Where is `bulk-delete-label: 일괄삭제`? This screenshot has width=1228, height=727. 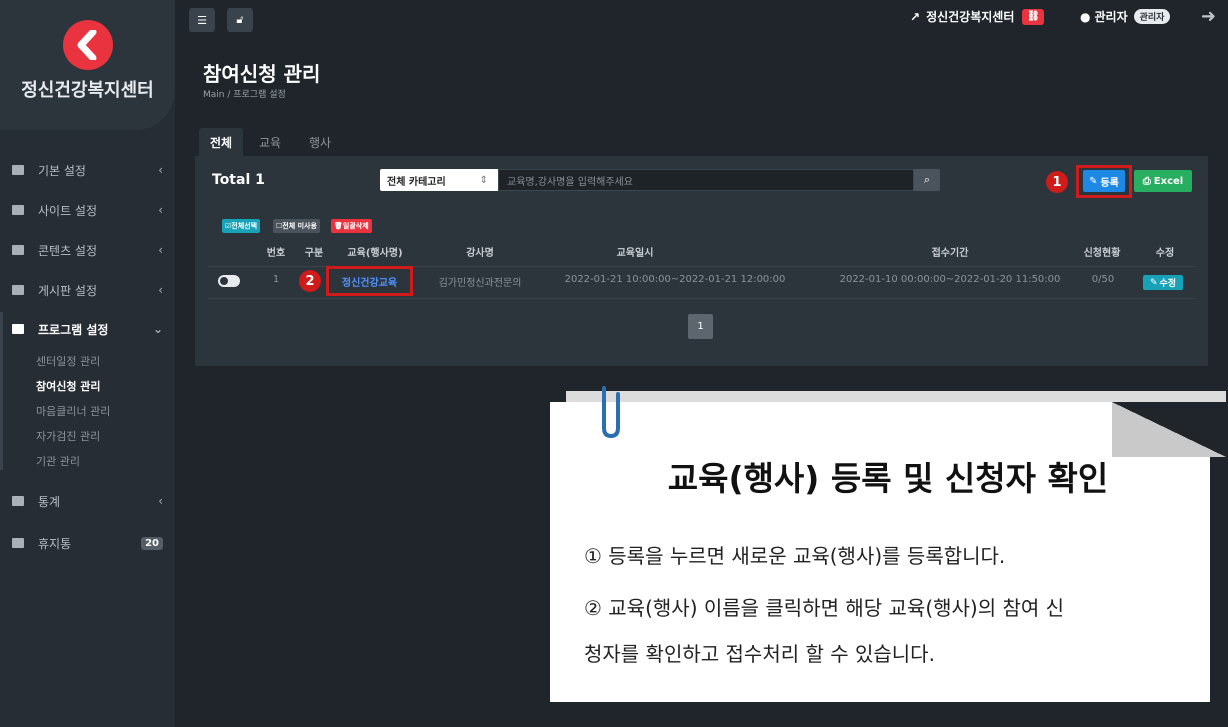 bulk-delete-label: 일괄삭제 is located at coordinates (355, 226).